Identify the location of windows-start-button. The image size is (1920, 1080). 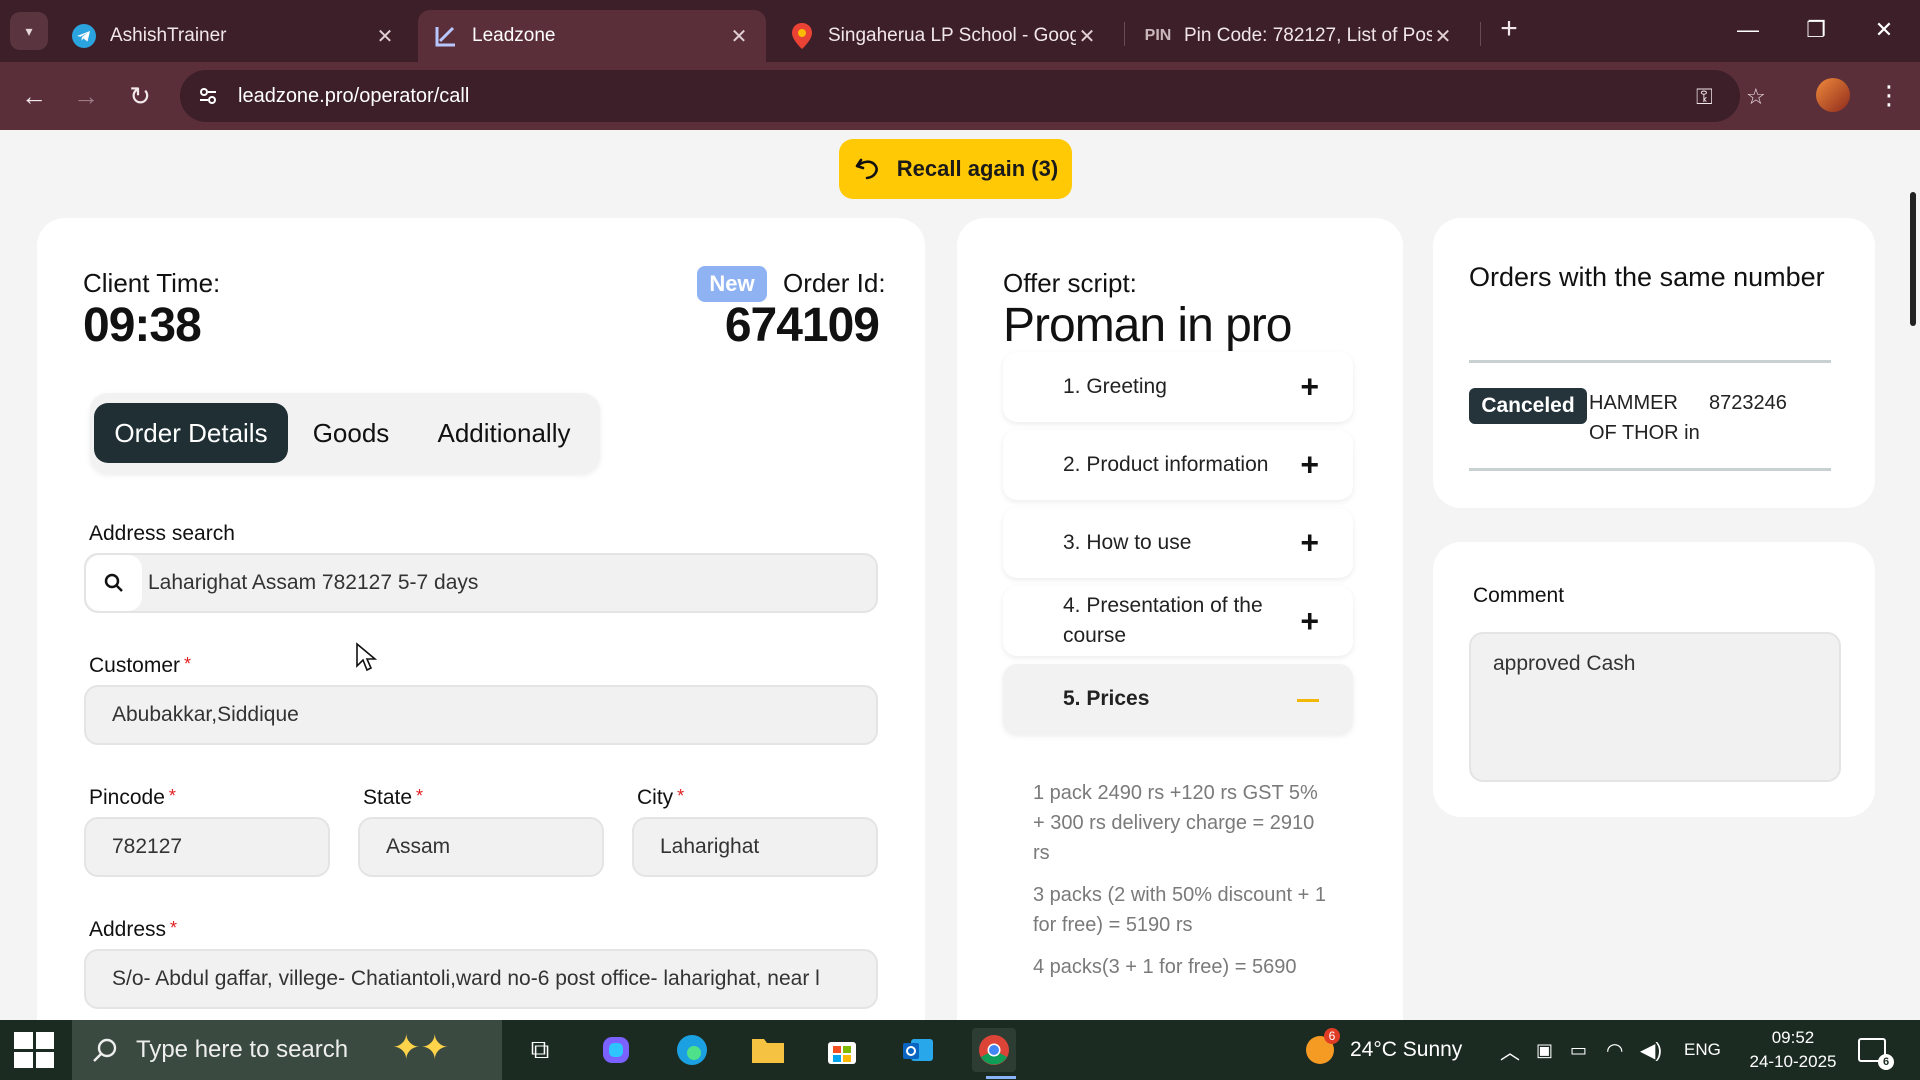
(34, 1050).